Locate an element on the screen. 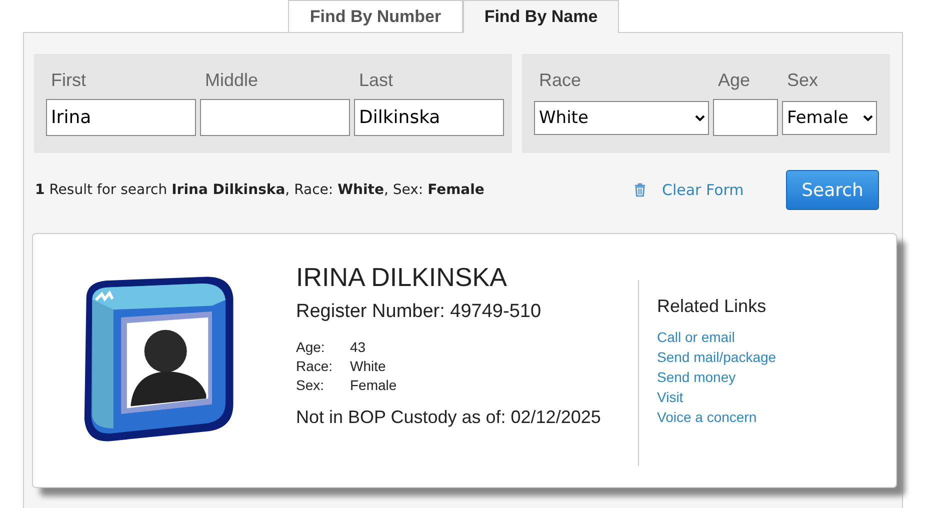 The image size is (932, 508). detail-label: Sex: is located at coordinates (311, 385).